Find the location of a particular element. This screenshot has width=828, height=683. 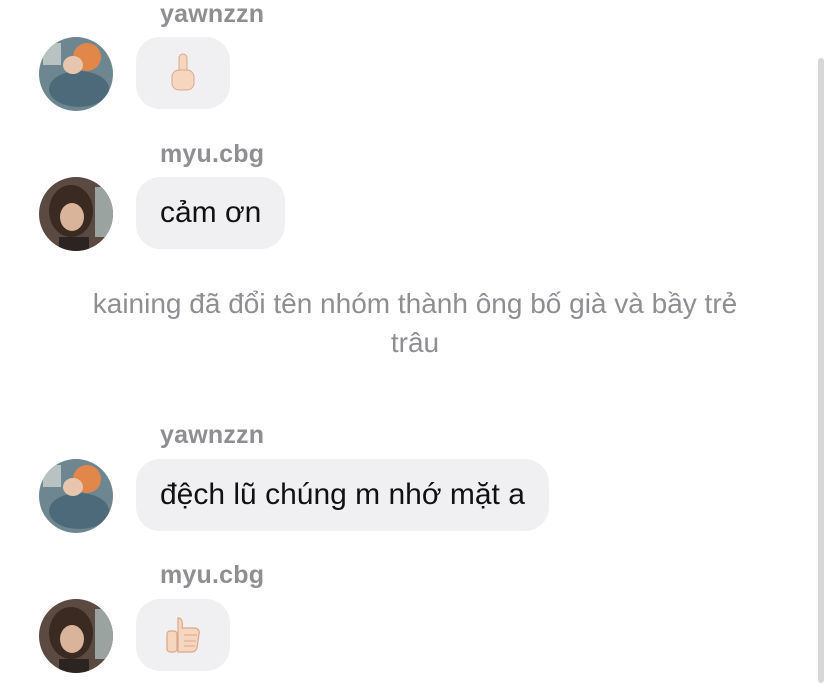

scrollbar is located at coordinates (821, 370).